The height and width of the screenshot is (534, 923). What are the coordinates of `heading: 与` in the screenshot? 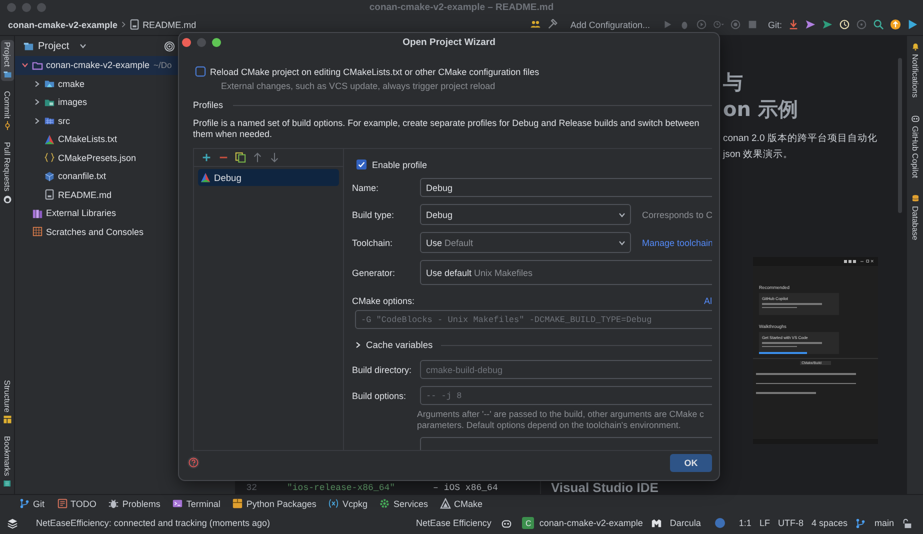 It's located at (733, 82).